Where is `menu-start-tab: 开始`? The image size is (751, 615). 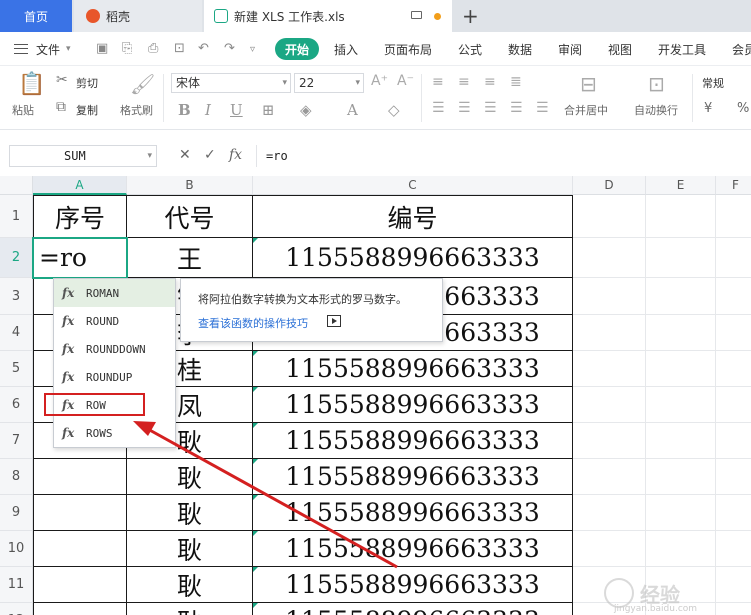
menu-start-tab: 开始 is located at coordinates (297, 49).